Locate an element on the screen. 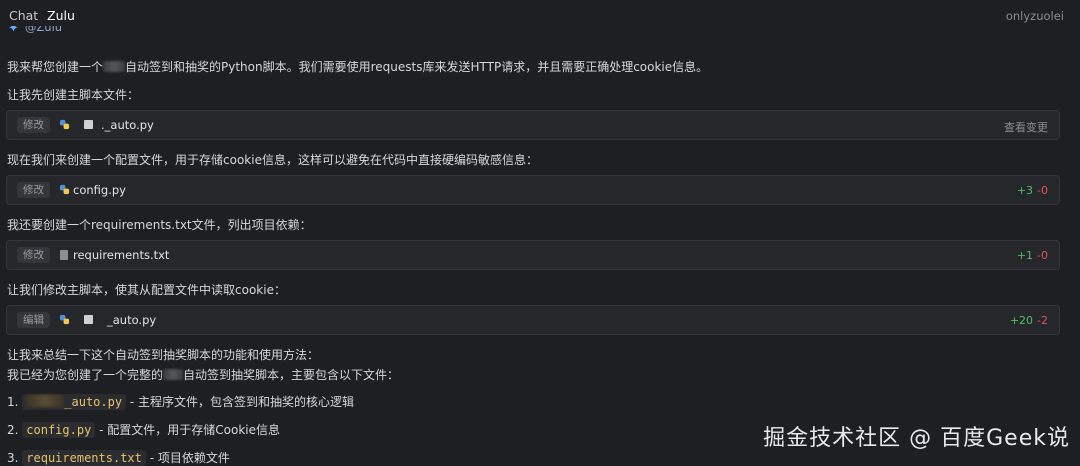 The image size is (1080, 466). file-name: ._auto.py is located at coordinates (127, 125).